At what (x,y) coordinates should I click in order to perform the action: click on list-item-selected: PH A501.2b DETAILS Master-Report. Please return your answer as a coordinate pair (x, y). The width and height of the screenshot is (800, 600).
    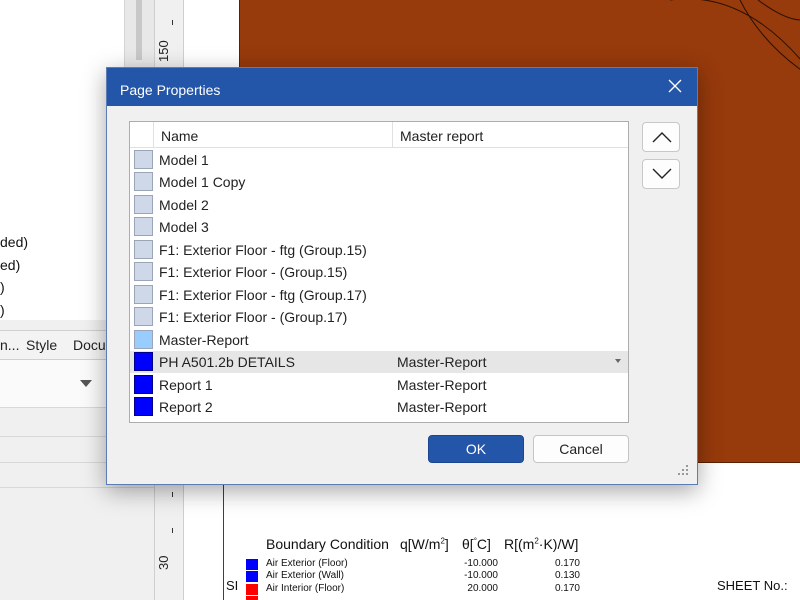
    Looking at the image, I should click on (379, 362).